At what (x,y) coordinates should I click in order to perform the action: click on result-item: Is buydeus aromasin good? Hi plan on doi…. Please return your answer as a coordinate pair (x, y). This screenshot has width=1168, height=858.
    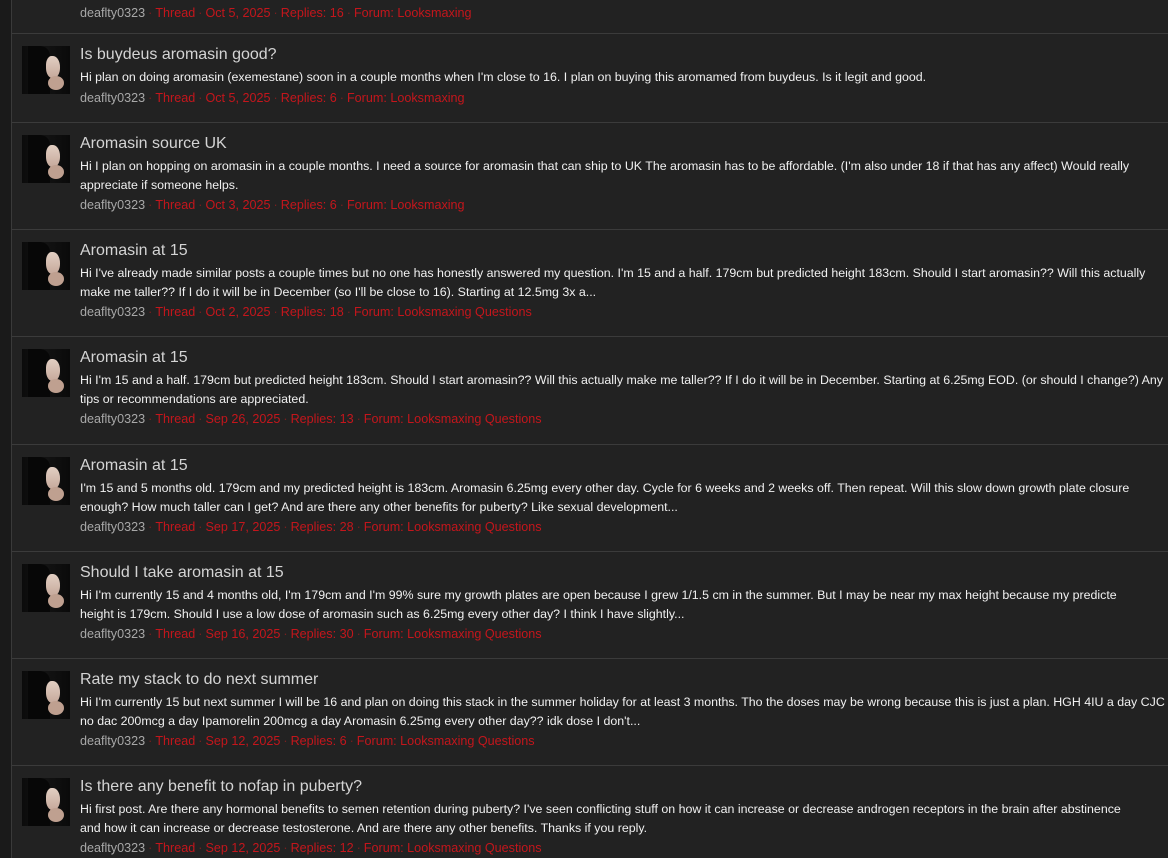
    Looking at the image, I should click on (590, 78).